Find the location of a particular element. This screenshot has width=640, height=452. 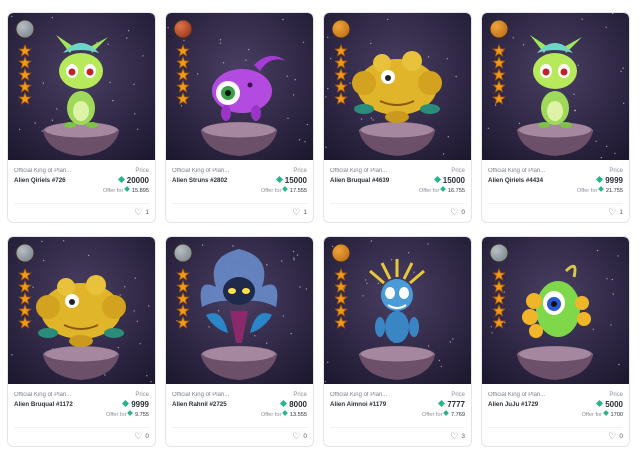

price-value: 7777 is located at coordinates (451, 404).